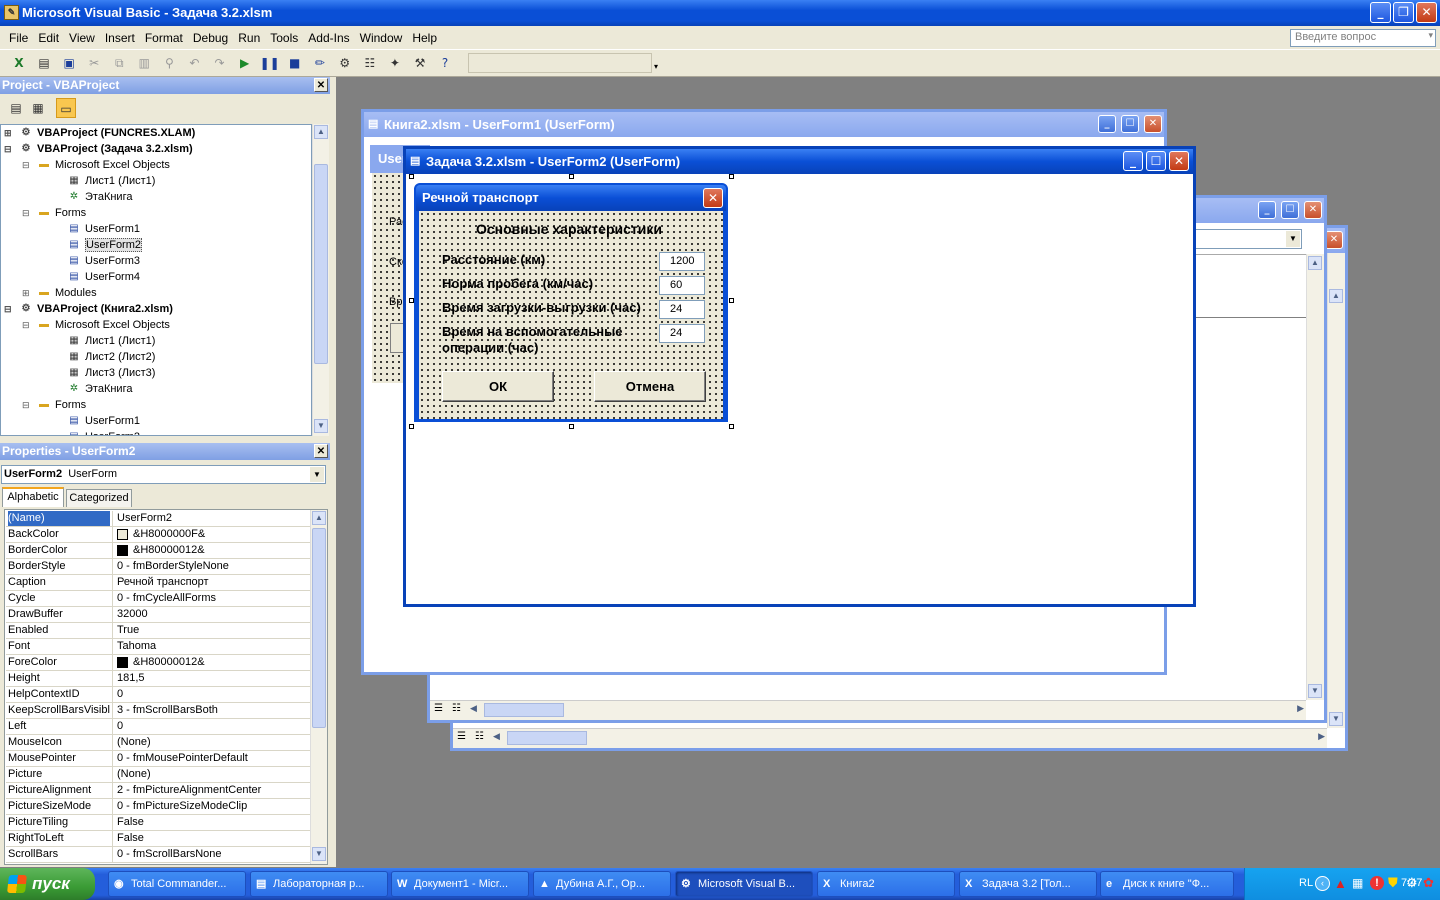 This screenshot has width=1440, height=900. What do you see at coordinates (211, 646) in the screenshot?
I see `property-value: Tahoma` at bounding box center [211, 646].